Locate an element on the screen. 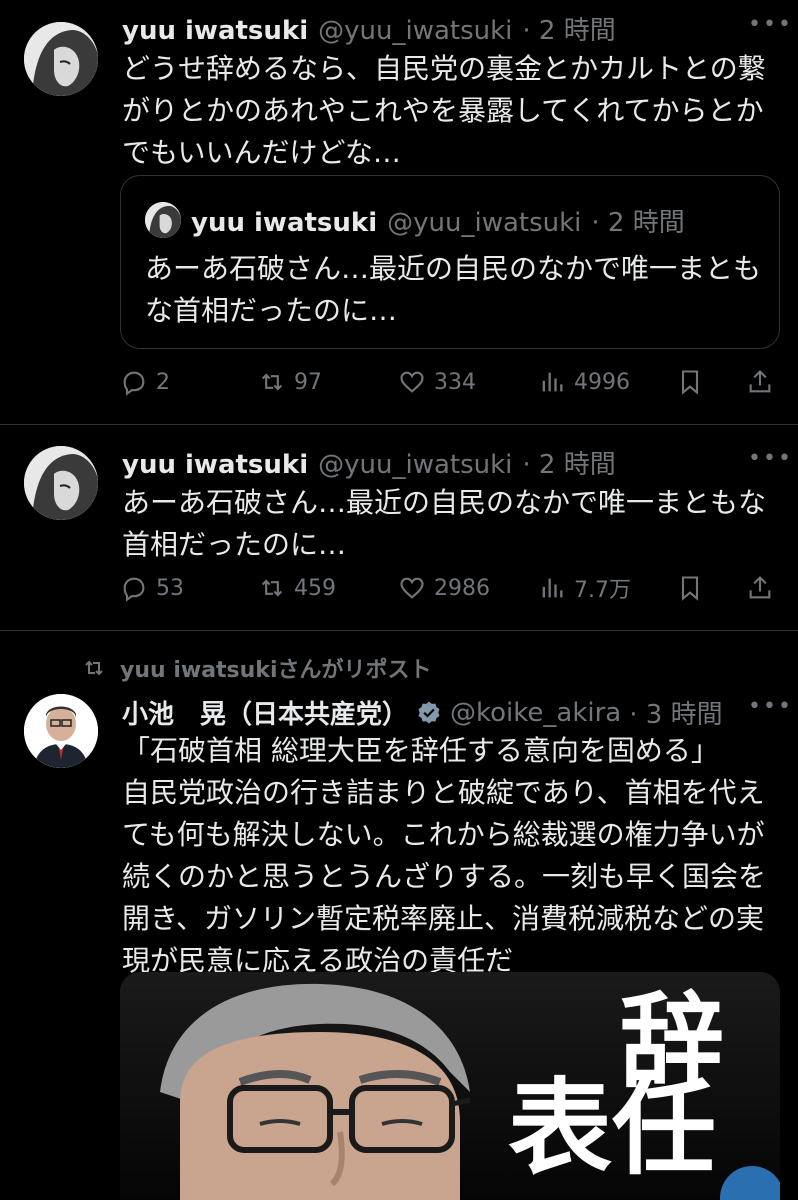 This screenshot has width=798, height=1200. quoted-avatar is located at coordinates (163, 220).